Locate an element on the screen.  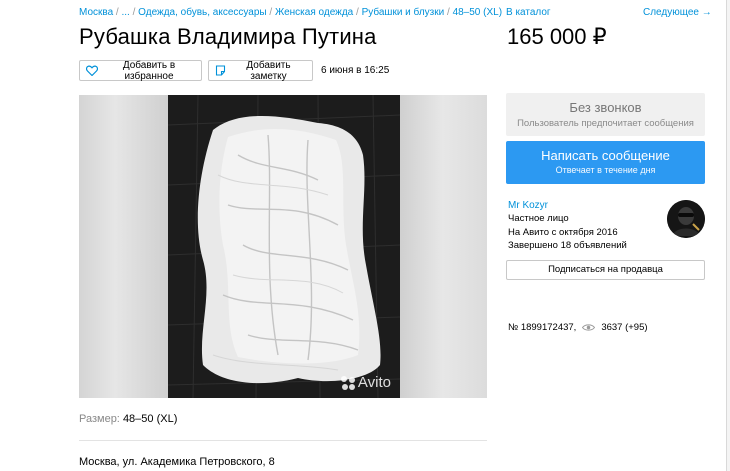
breadcrumb-item-clothing: Одежда, обувь, аксессуары is located at coordinates (202, 12).